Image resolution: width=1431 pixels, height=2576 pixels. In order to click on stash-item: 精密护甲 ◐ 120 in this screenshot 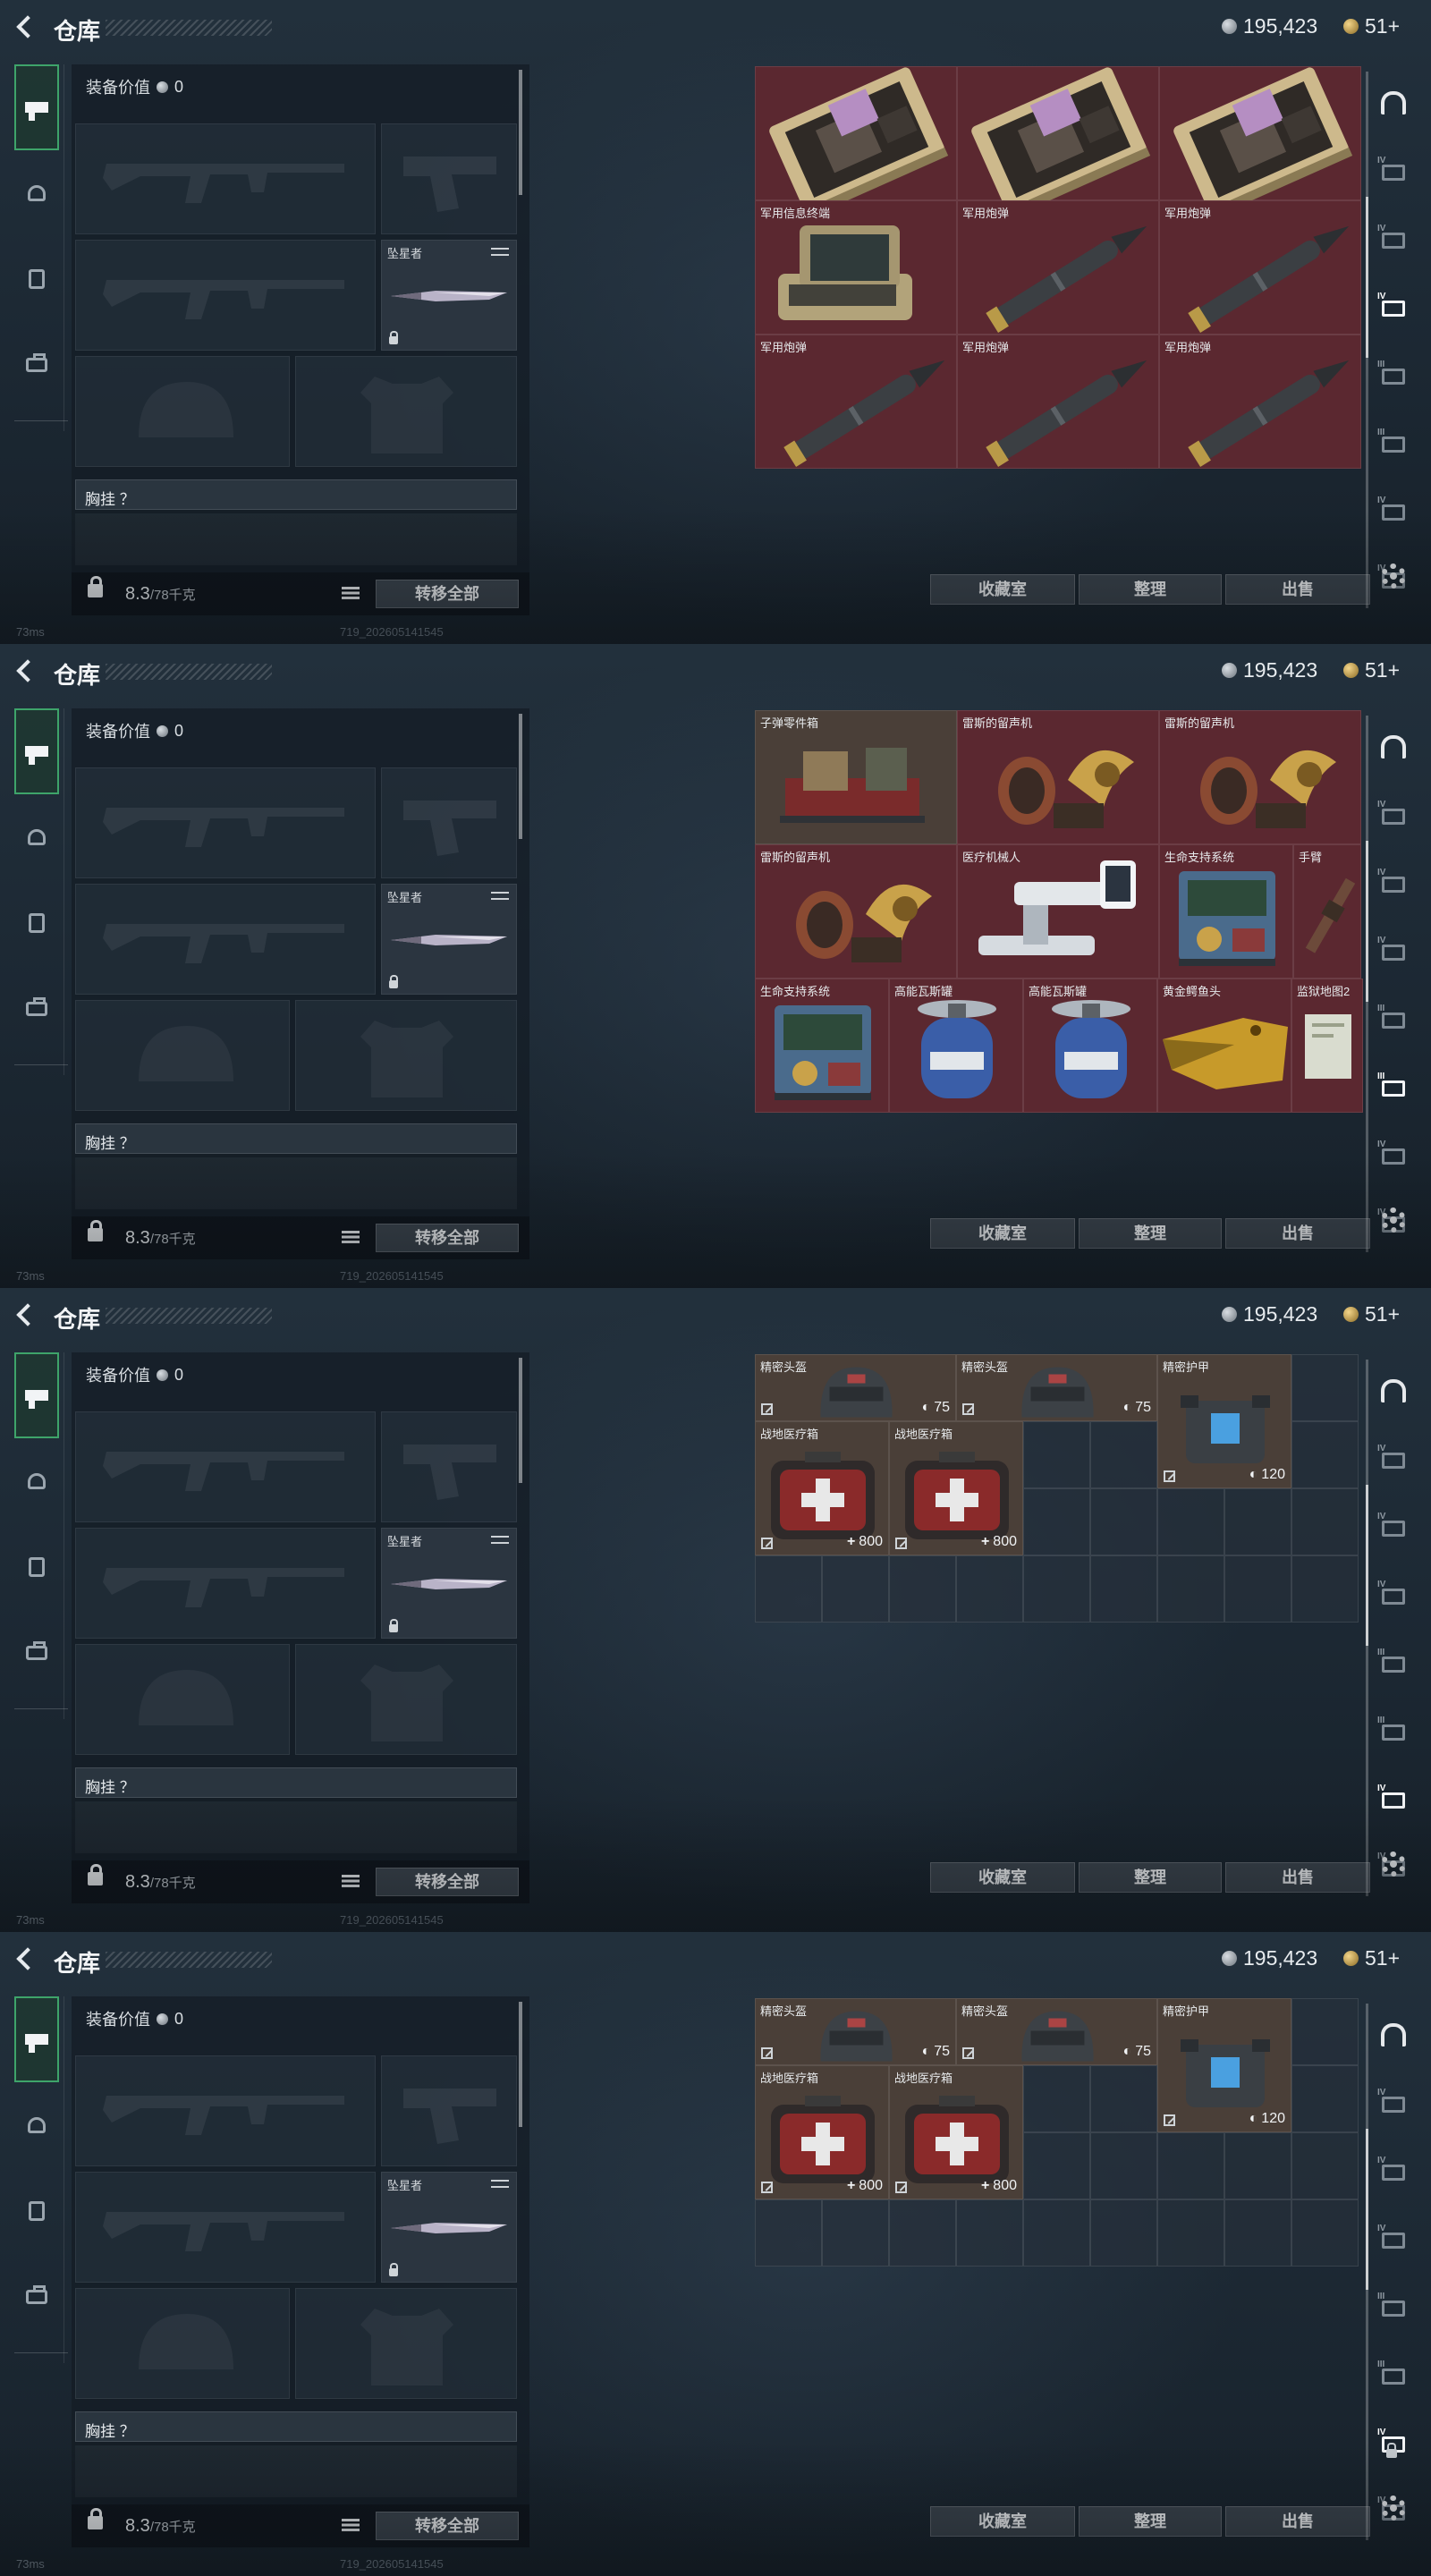, I will do `click(1224, 2065)`.